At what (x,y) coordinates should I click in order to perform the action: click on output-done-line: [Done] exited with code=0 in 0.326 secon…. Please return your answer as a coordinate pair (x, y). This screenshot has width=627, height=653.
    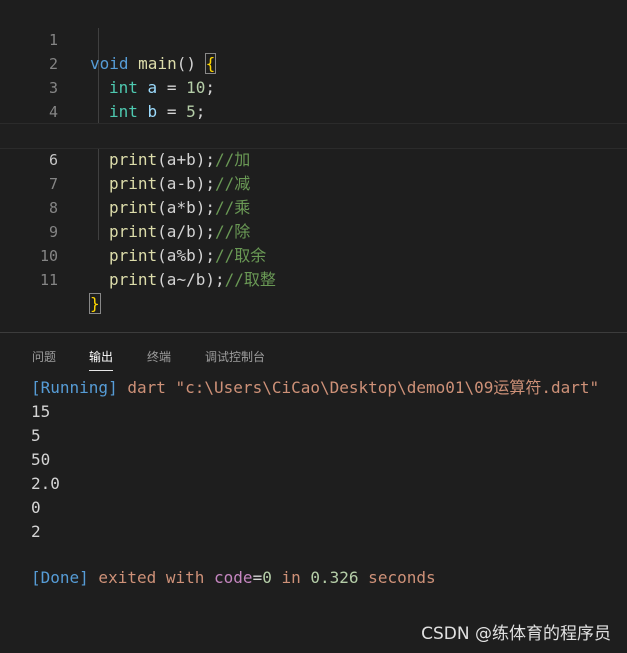
    Looking at the image, I should click on (233, 578).